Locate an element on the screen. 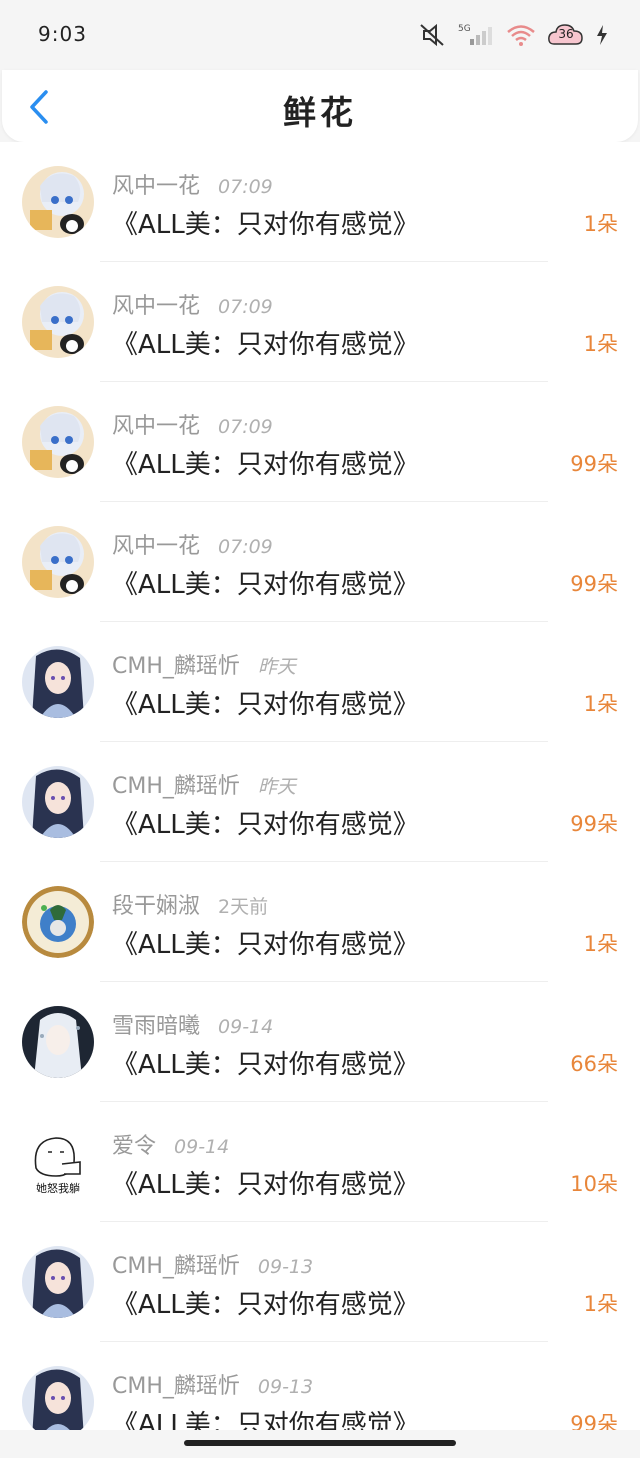 Image resolution: width=640 pixels, height=1458 pixels. header-bar: 鲜花 is located at coordinates (320, 106).